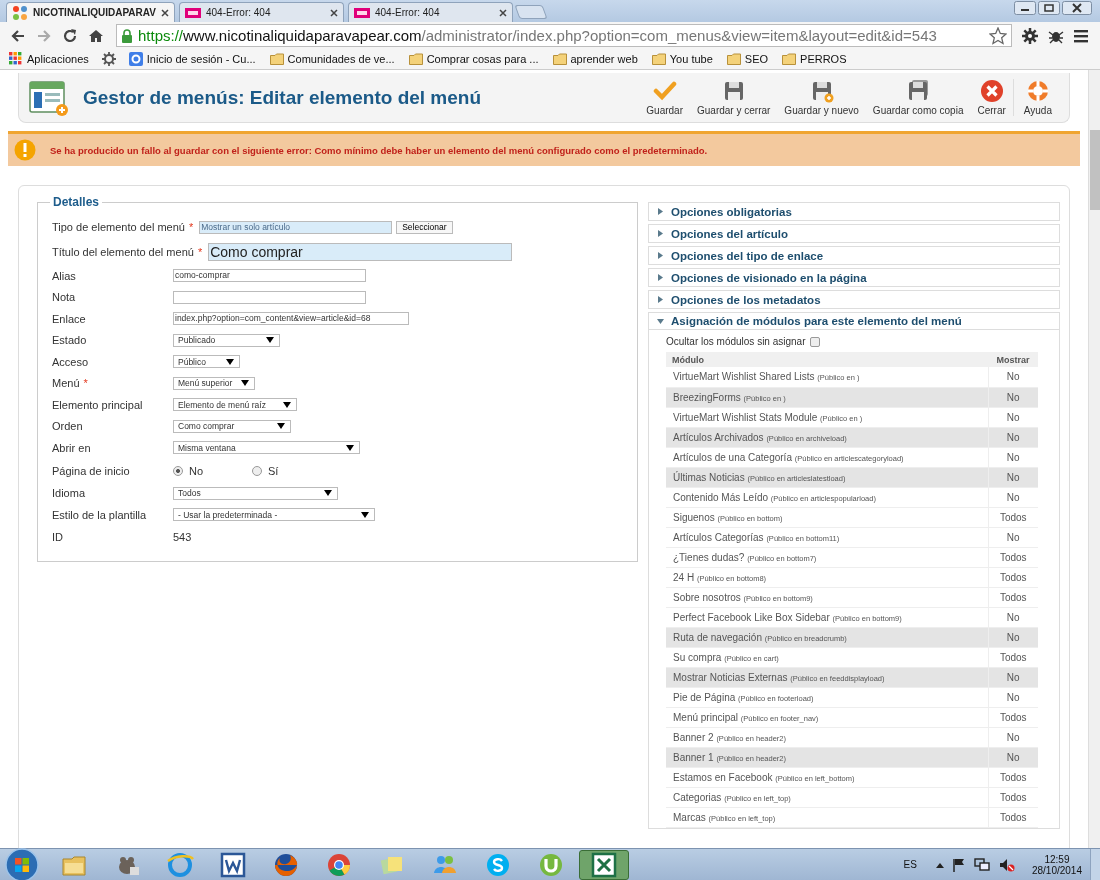 The image size is (1100, 880). I want to click on dropdown: Elemento de menú raíz, so click(235, 405).